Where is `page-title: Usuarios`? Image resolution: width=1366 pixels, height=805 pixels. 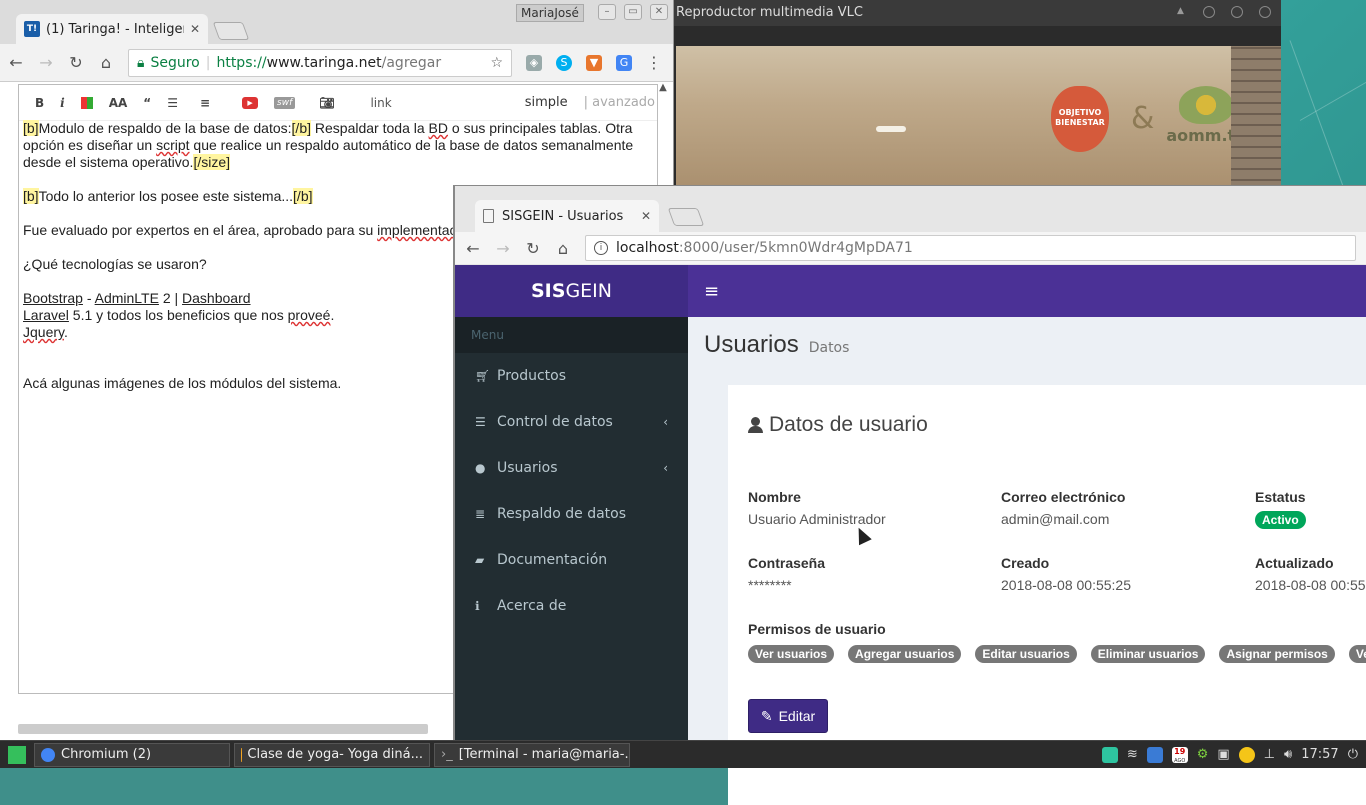 page-title: Usuarios is located at coordinates (751, 345).